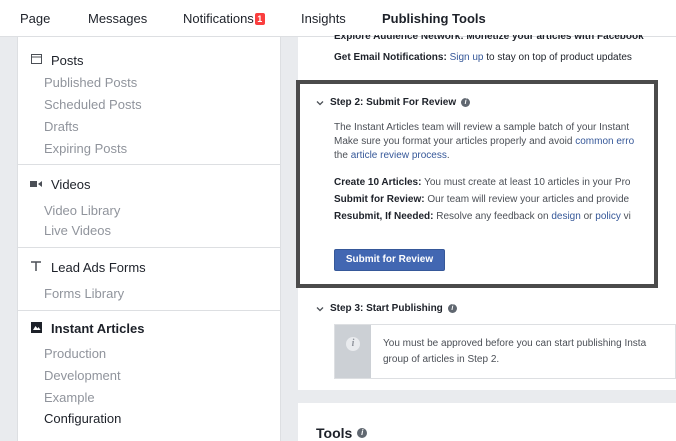  I want to click on resubmit-label: Resubmit, If Needed:, so click(384, 216).